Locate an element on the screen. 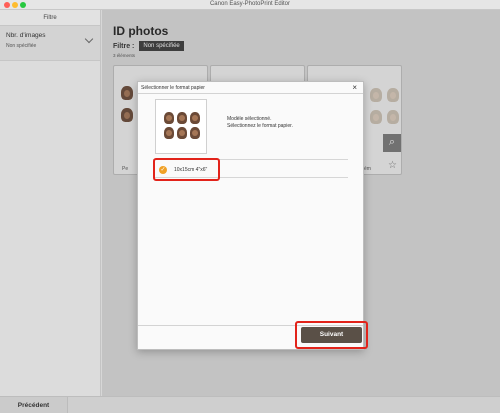 The height and width of the screenshot is (413, 500). back-button: Précédent is located at coordinates (34, 405).